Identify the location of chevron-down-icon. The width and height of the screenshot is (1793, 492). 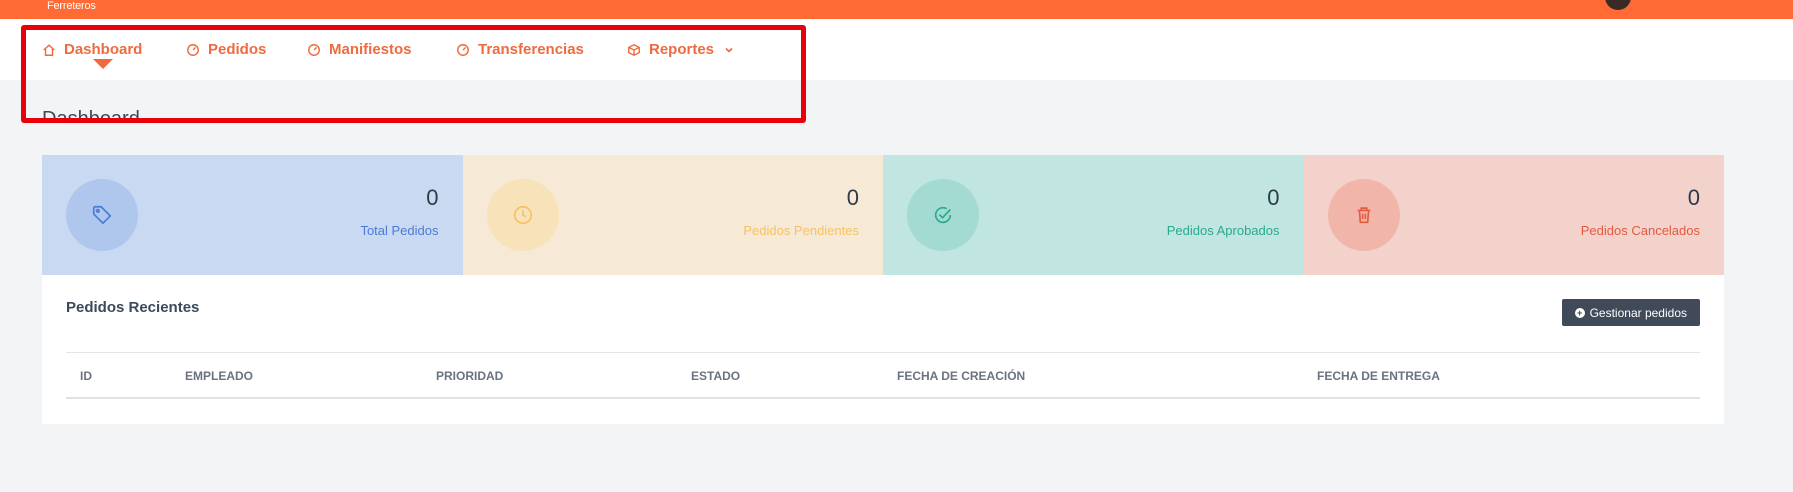
(729, 50).